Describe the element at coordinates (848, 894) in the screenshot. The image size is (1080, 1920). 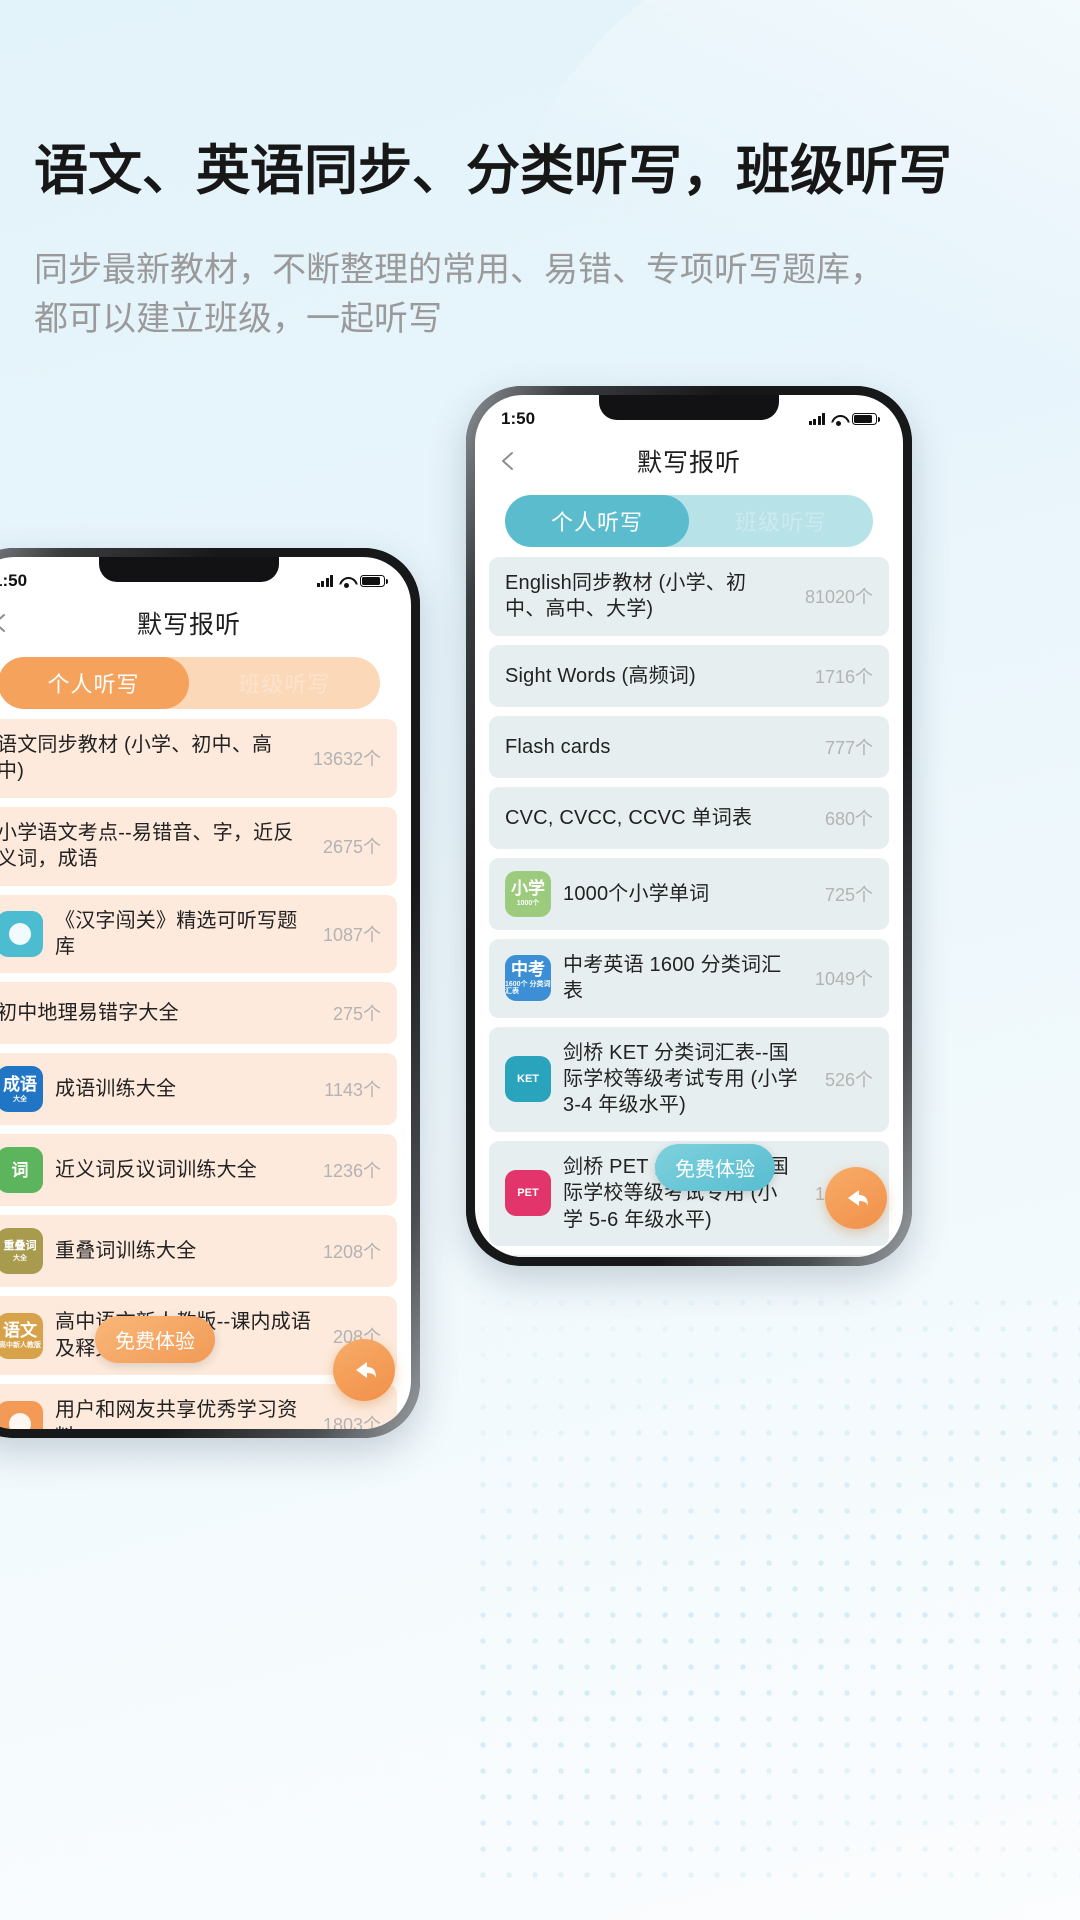
I see `list-item-count: 725个` at that location.